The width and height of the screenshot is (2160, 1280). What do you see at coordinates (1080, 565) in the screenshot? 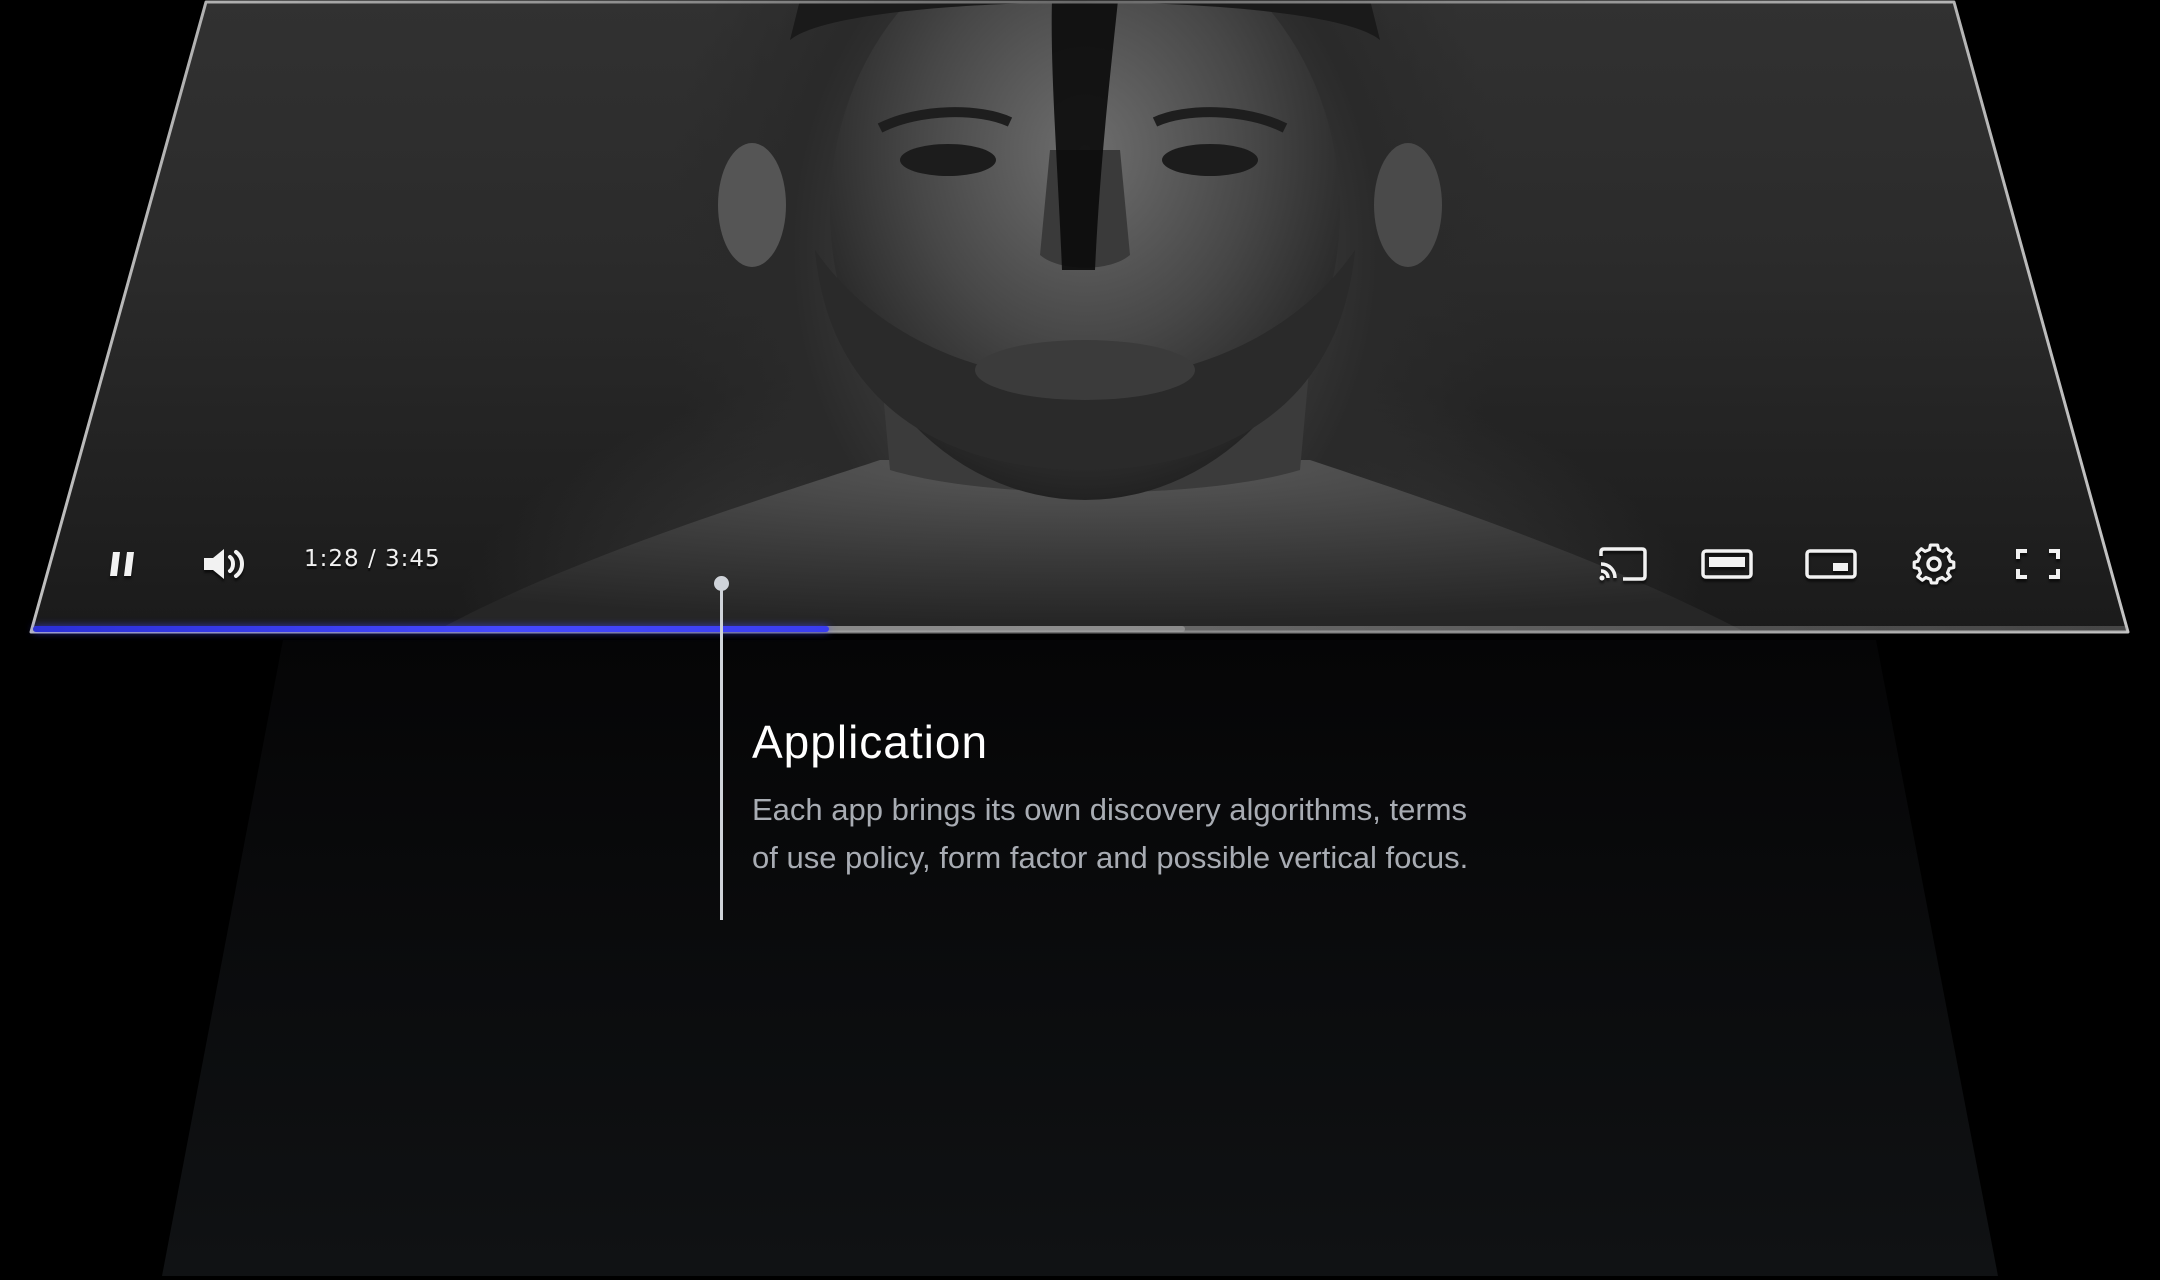
I see `player-controls: 1:28 / 3:45` at bounding box center [1080, 565].